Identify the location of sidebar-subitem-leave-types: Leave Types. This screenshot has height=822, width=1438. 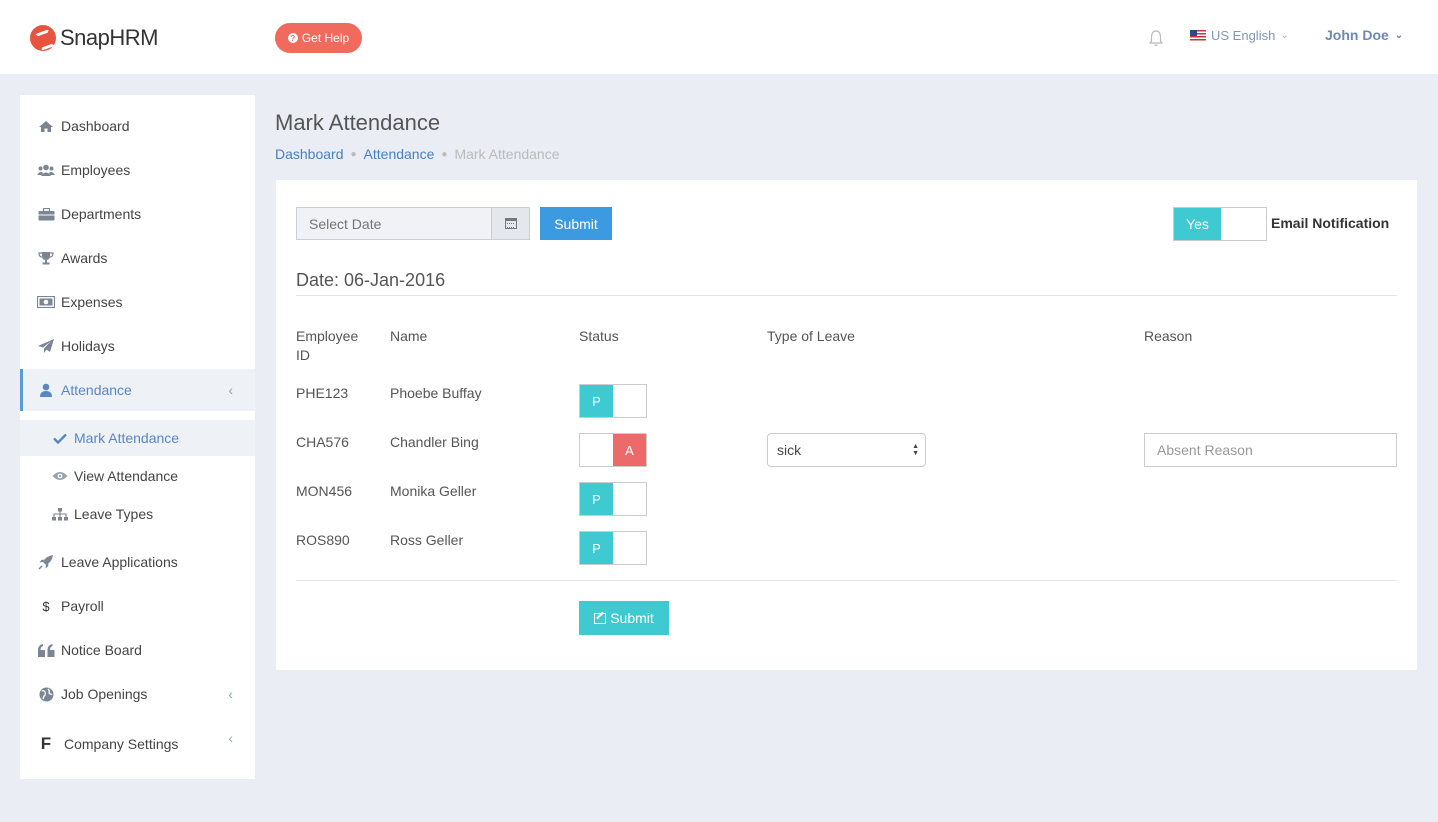
(137, 514).